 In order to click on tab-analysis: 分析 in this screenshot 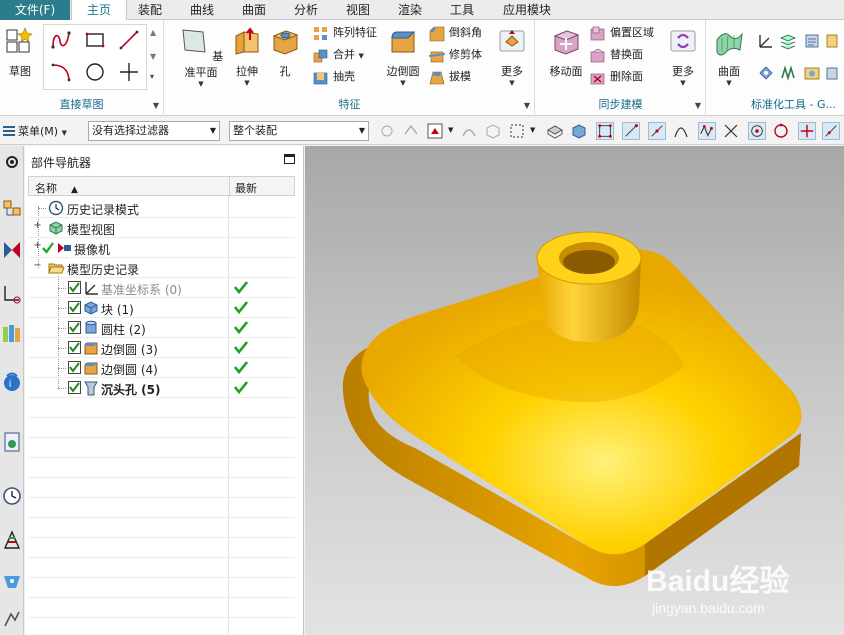, I will do `click(306, 10)`.